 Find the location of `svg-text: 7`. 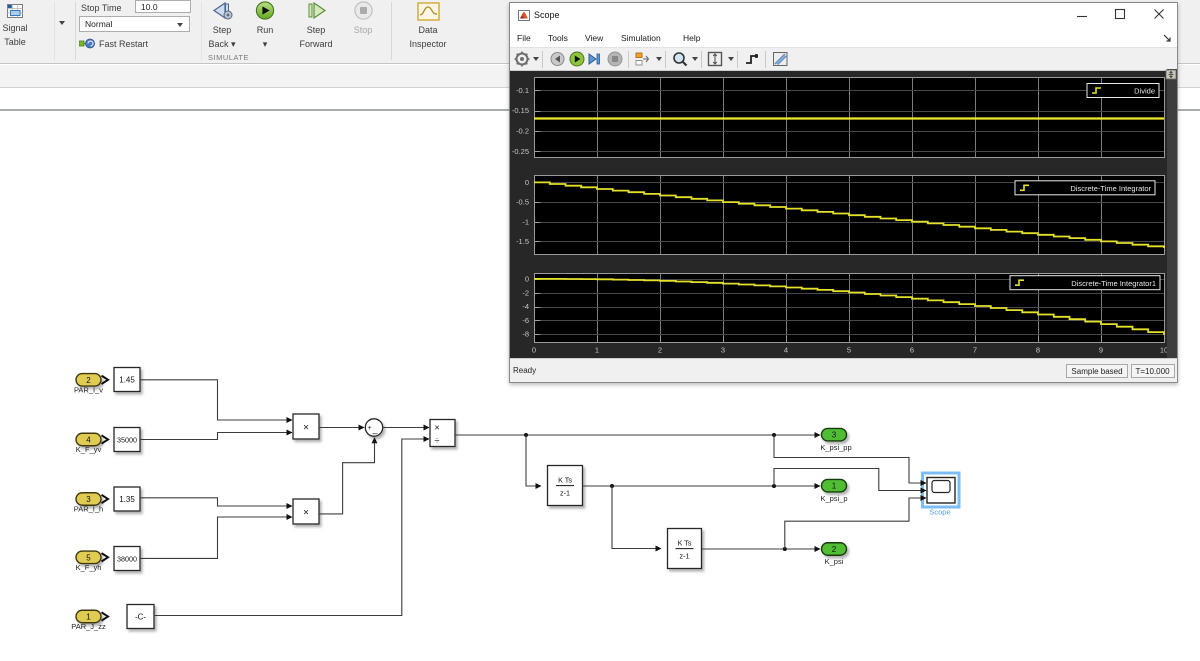

svg-text: 7 is located at coordinates (975, 350).